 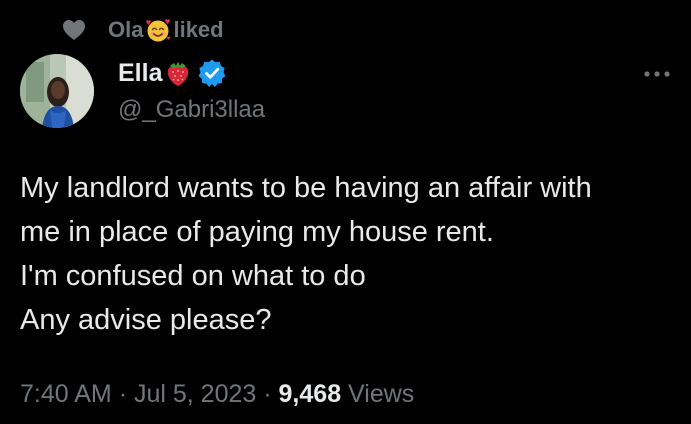 I want to click on more-options-icon, so click(x=657, y=74).